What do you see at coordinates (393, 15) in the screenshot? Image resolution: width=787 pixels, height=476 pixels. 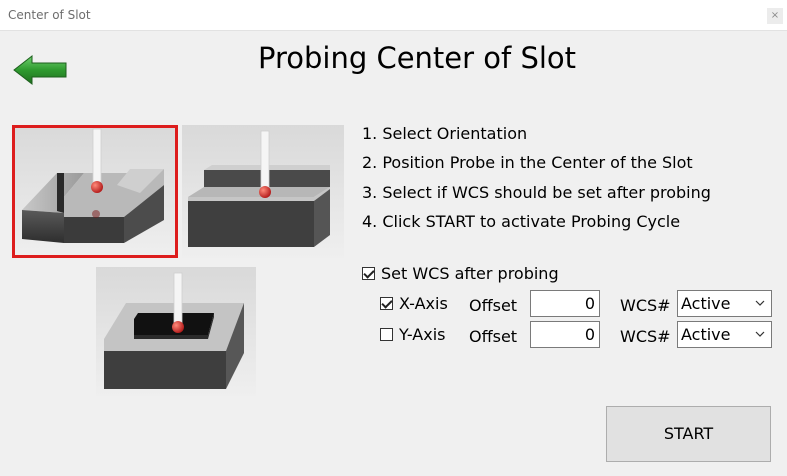 I see `window-titlebar: Center of Slot ×` at bounding box center [393, 15].